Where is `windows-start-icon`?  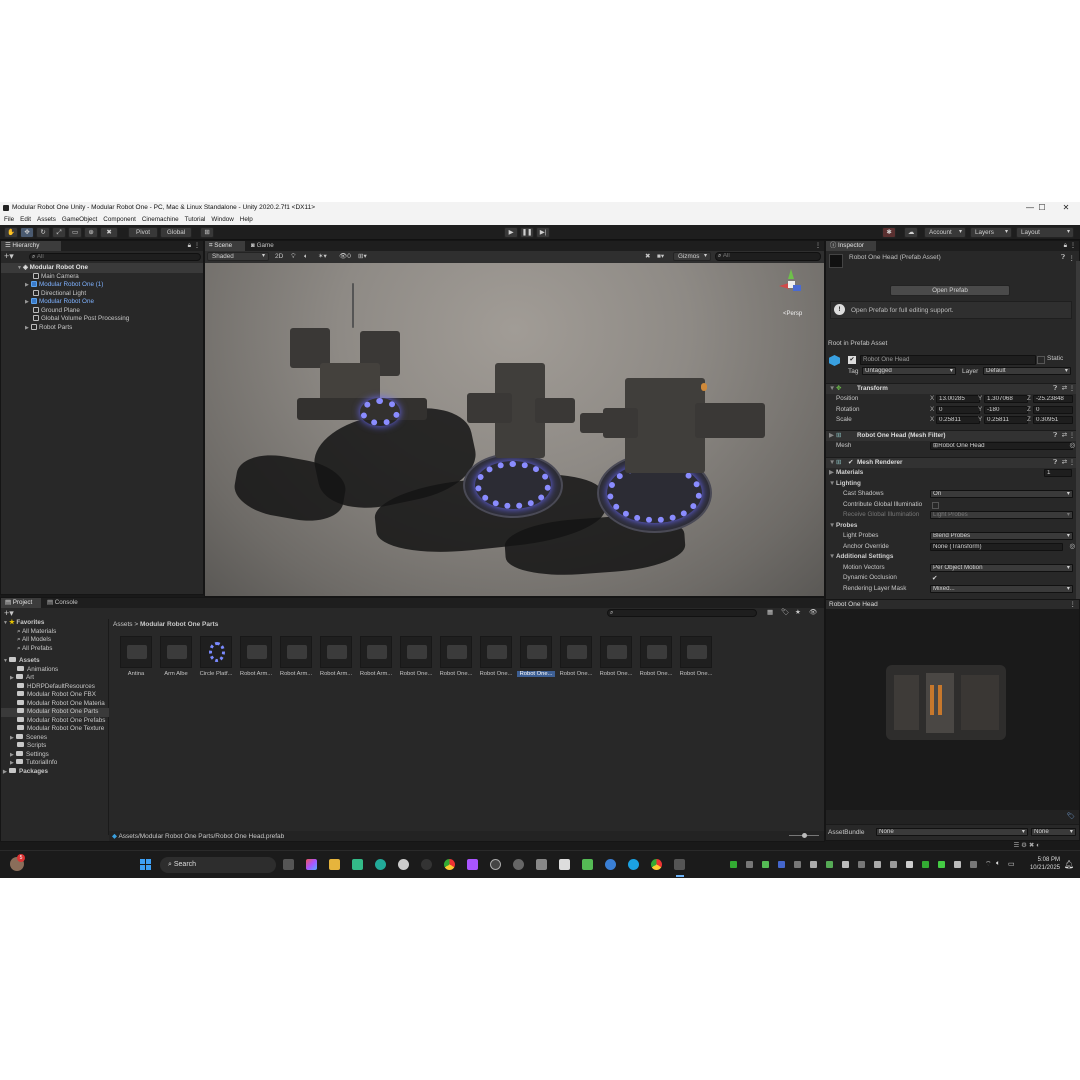
windows-start-icon is located at coordinates (146, 865).